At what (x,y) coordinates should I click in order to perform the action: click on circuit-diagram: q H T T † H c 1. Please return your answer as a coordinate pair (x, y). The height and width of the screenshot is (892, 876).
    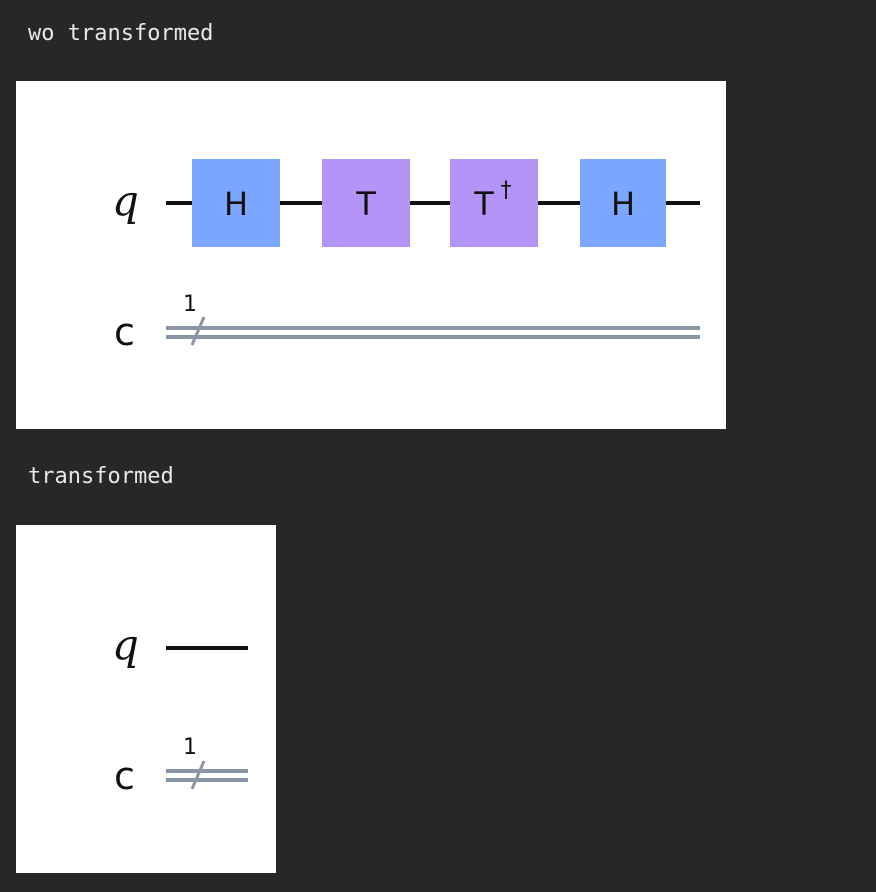
    Looking at the image, I should click on (406, 256).